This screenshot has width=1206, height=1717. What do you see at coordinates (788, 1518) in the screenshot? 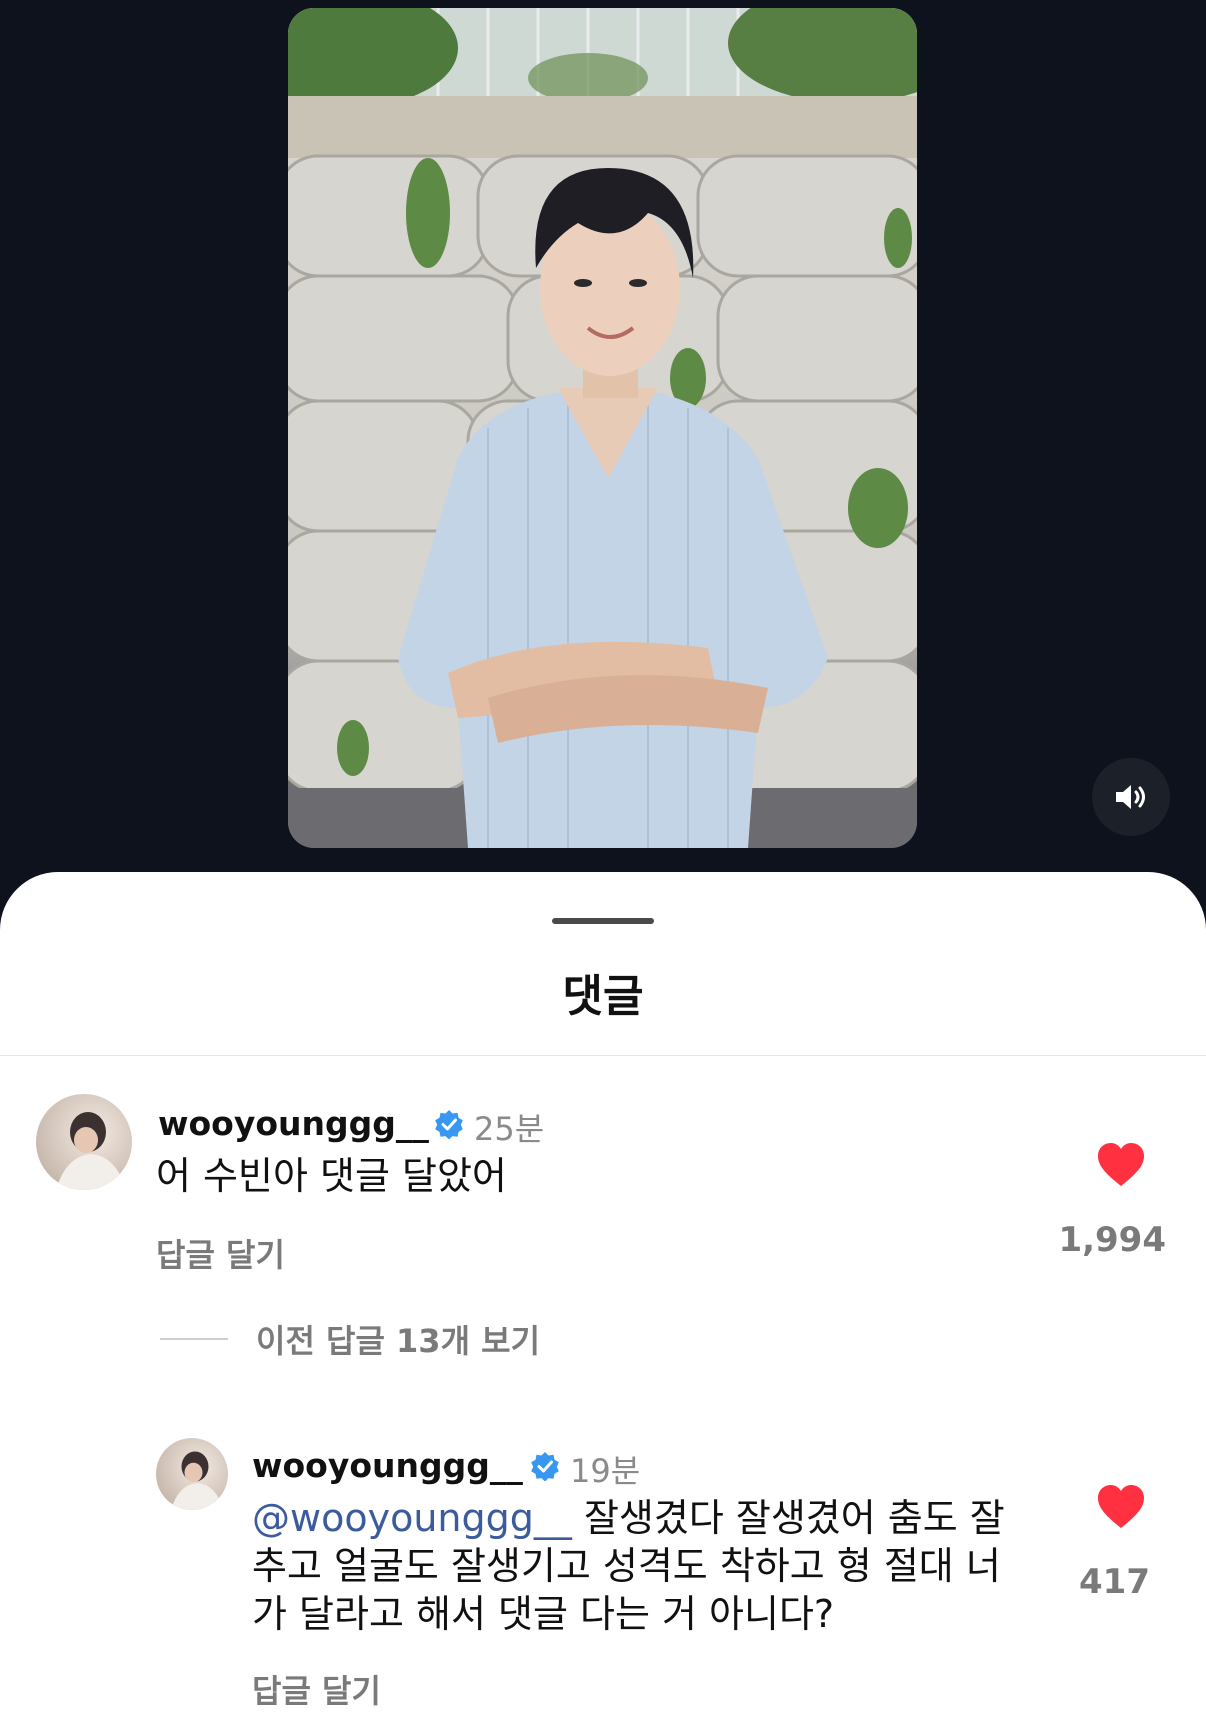
I see `reply-text-line1: 잘생겼다 잘생겼어 춤도 잘` at bounding box center [788, 1518].